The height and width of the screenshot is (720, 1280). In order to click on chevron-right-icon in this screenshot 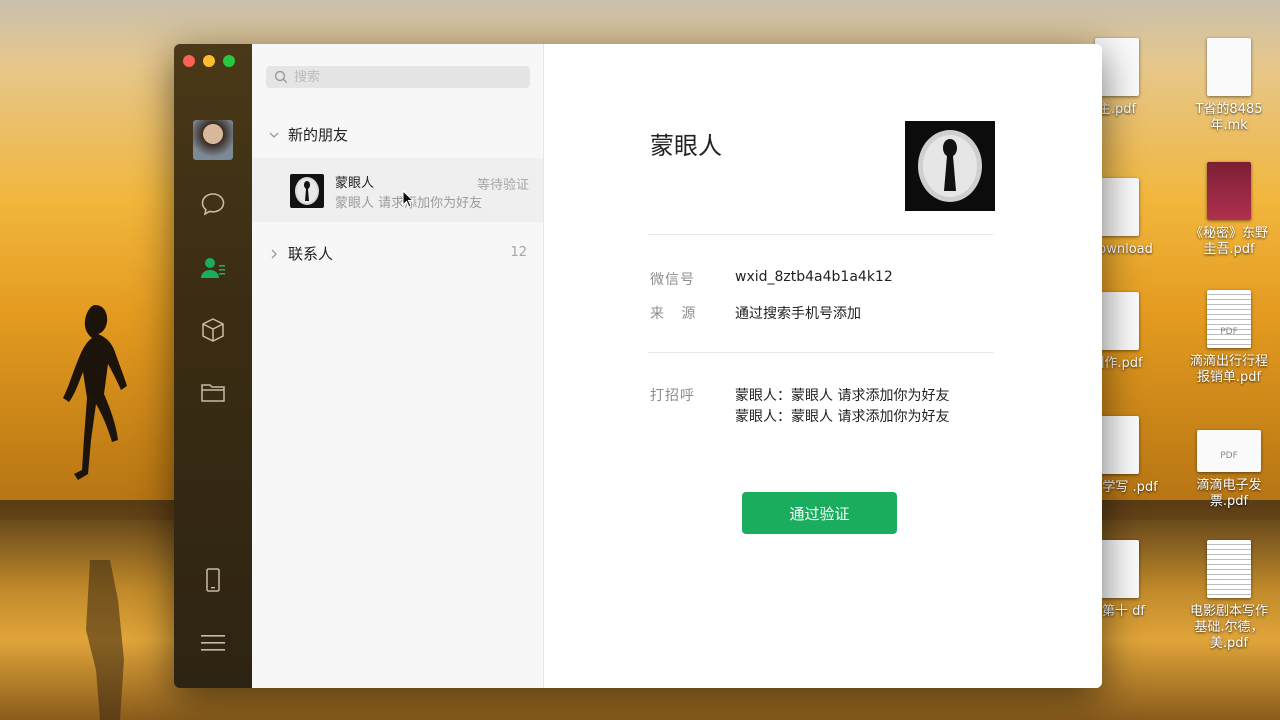, I will do `click(274, 253)`.